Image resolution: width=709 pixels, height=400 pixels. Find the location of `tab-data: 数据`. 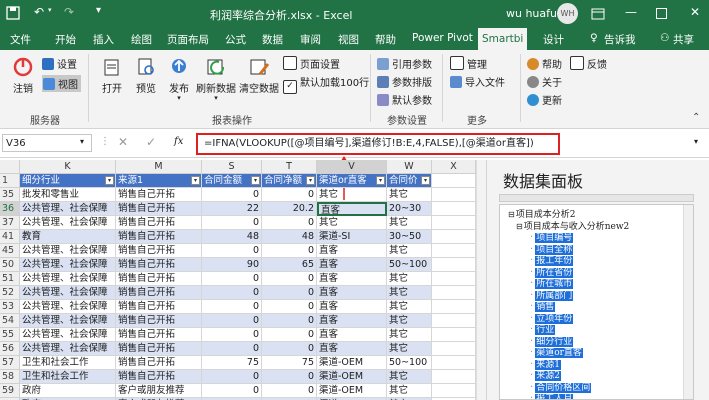

tab-data: 数据 is located at coordinates (272, 39).